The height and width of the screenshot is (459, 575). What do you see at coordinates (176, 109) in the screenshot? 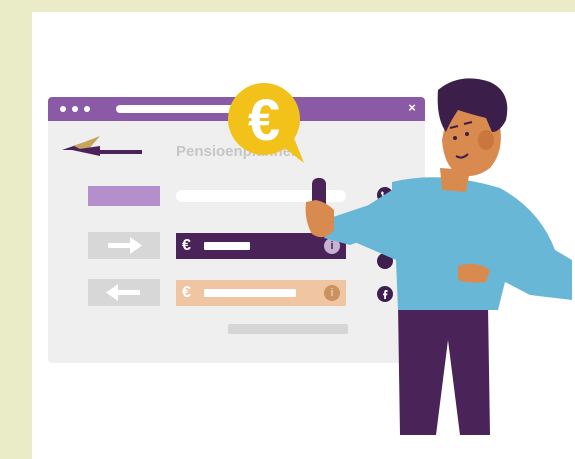
I see `address-bar` at bounding box center [176, 109].